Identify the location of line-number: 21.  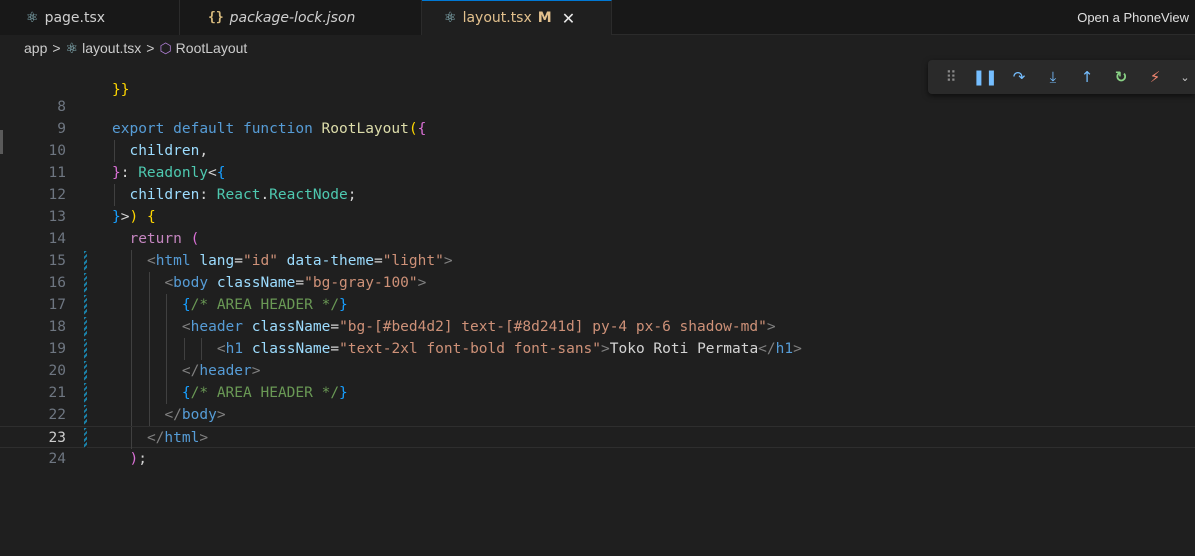
(33, 393).